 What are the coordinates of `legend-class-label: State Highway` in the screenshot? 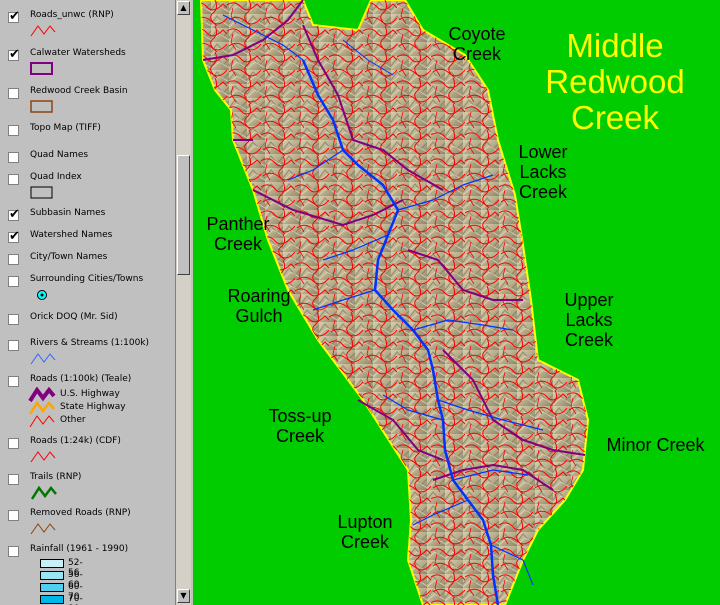 It's located at (93, 407).